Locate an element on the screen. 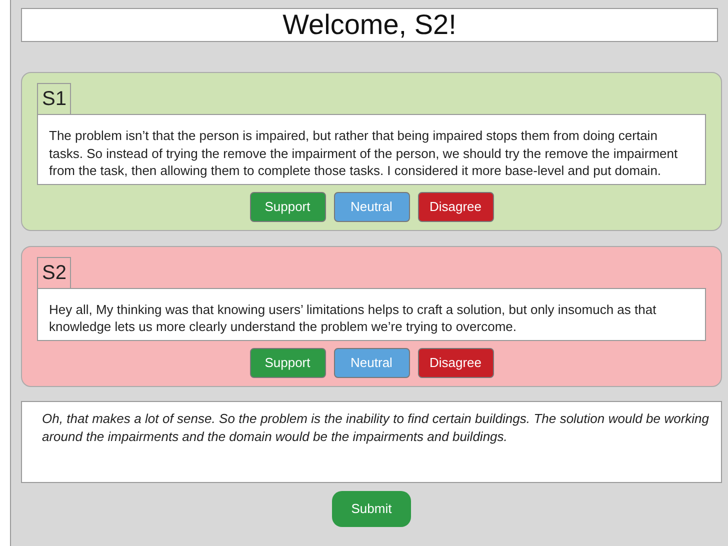 The width and height of the screenshot is (728, 546). submit-button: Submit is located at coordinates (371, 508).